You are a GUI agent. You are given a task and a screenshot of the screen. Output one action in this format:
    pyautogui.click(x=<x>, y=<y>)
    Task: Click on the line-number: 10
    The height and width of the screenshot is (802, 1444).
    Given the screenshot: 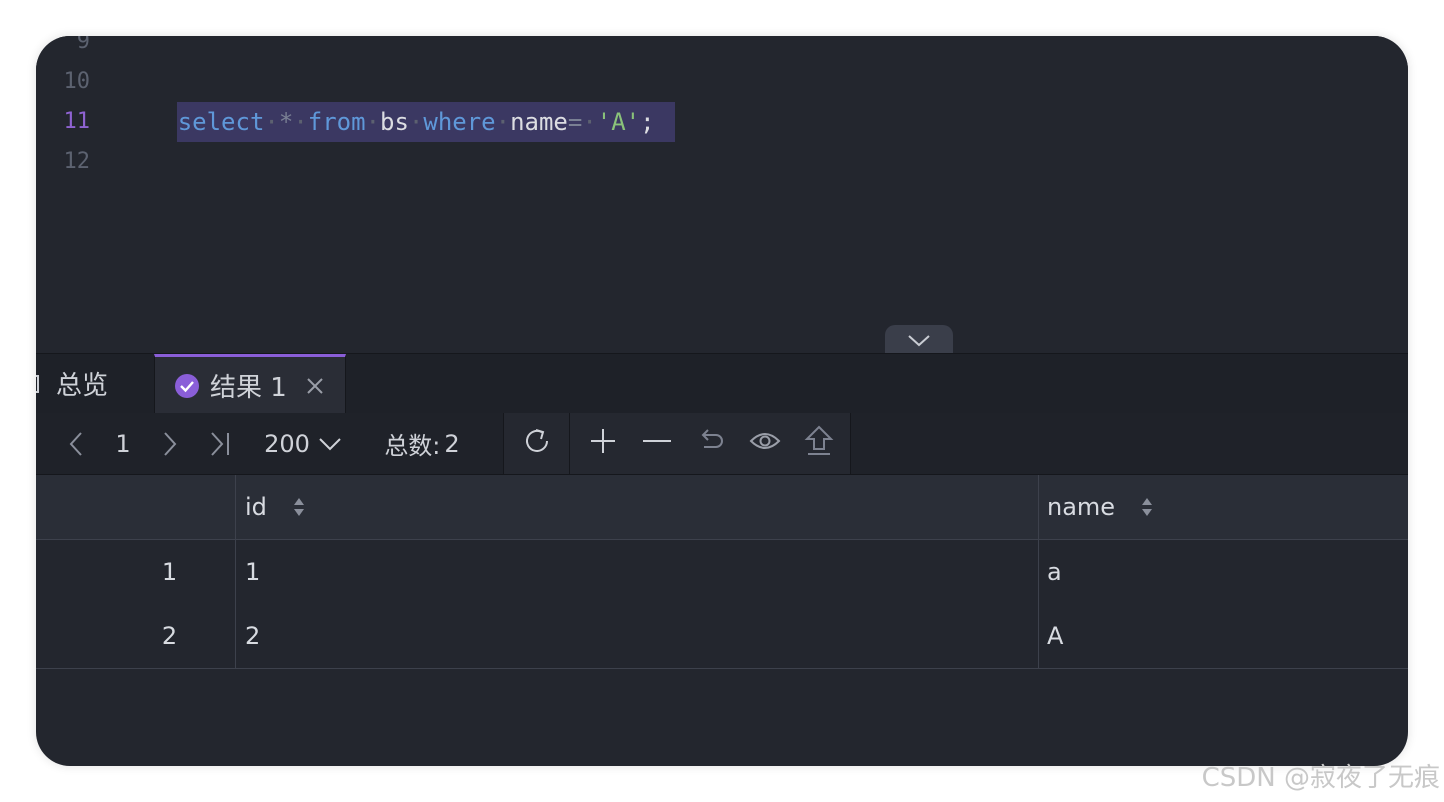 What is the action you would take?
    pyautogui.click(x=77, y=81)
    